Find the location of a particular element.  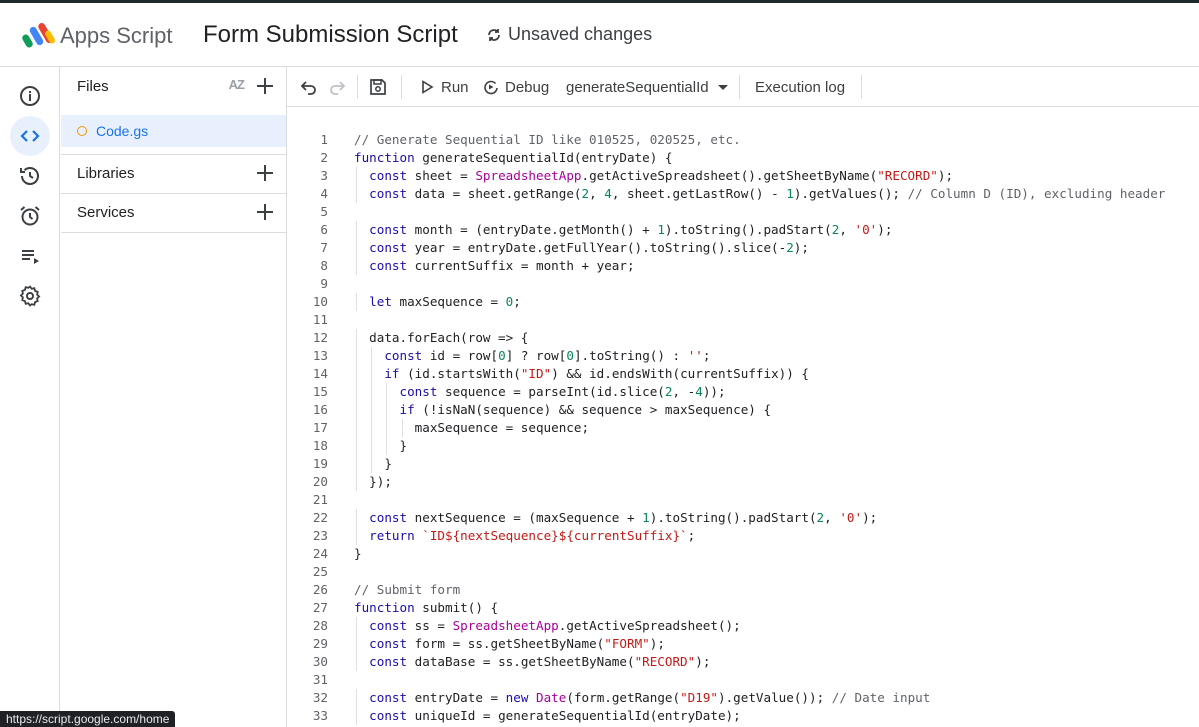

undo-icon is located at coordinates (309, 87).